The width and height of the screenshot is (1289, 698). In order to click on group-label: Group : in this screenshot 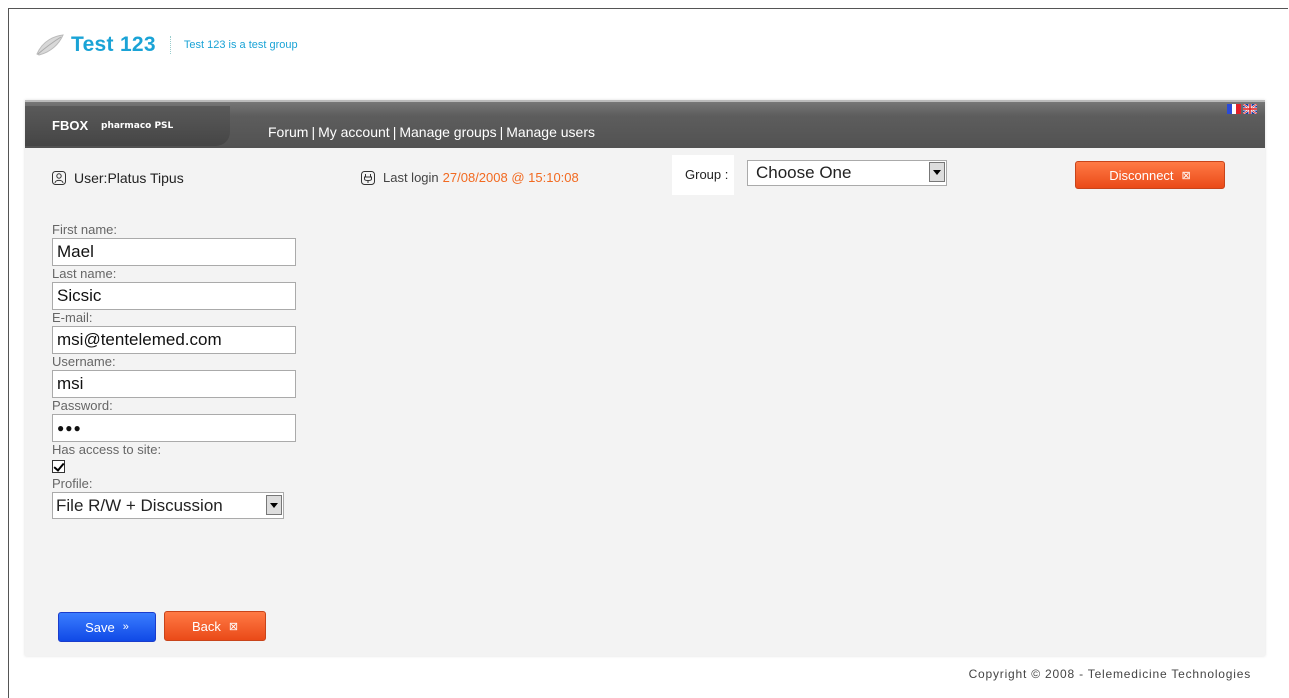, I will do `click(707, 174)`.